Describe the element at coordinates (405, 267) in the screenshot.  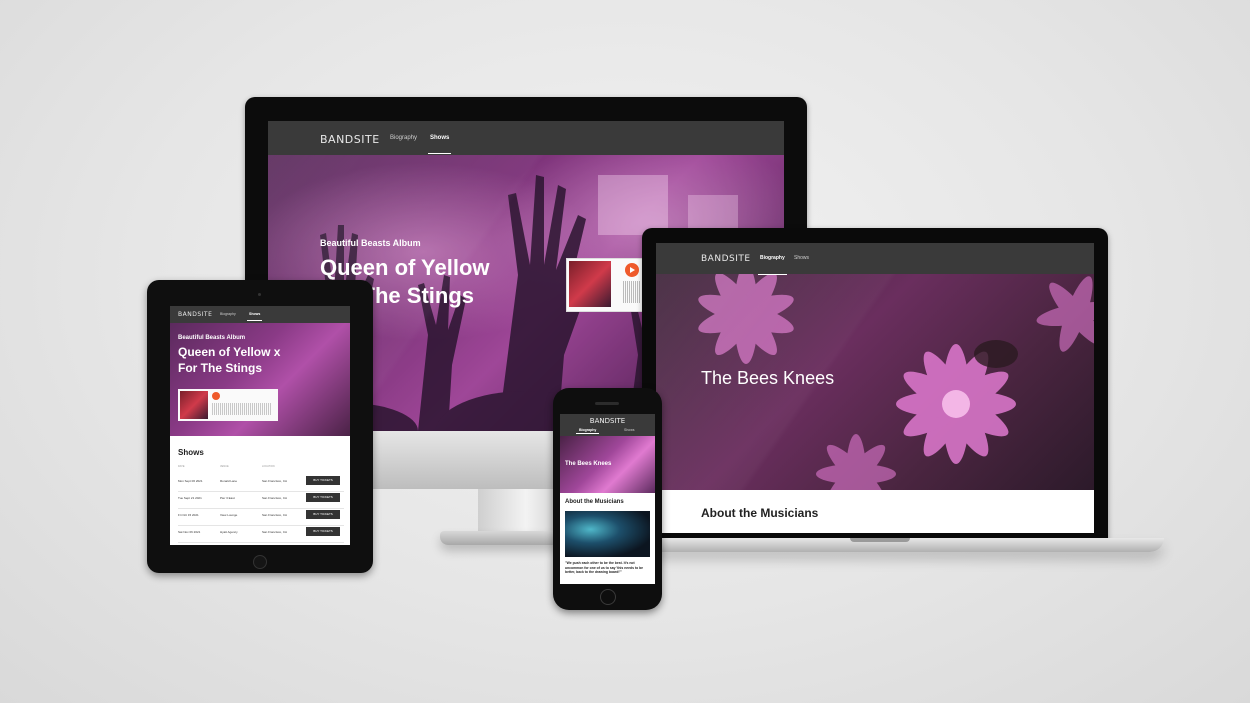
I see `hero-title-line1: Queen of Yellow` at that location.